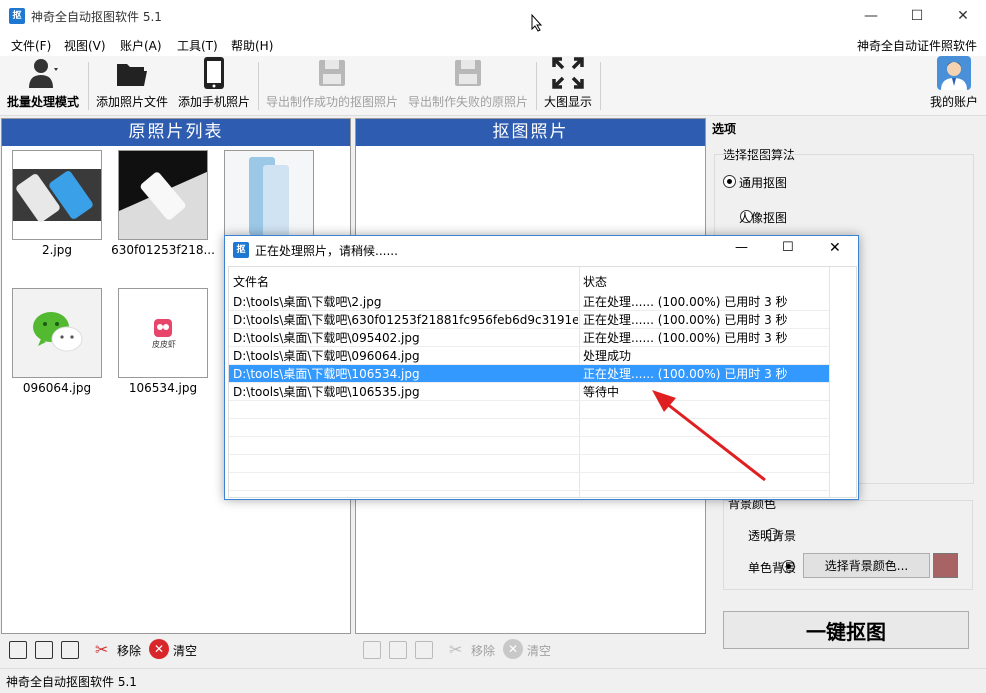 The width and height of the screenshot is (986, 693). I want to click on maximize-button: ☐, so click(917, 16).